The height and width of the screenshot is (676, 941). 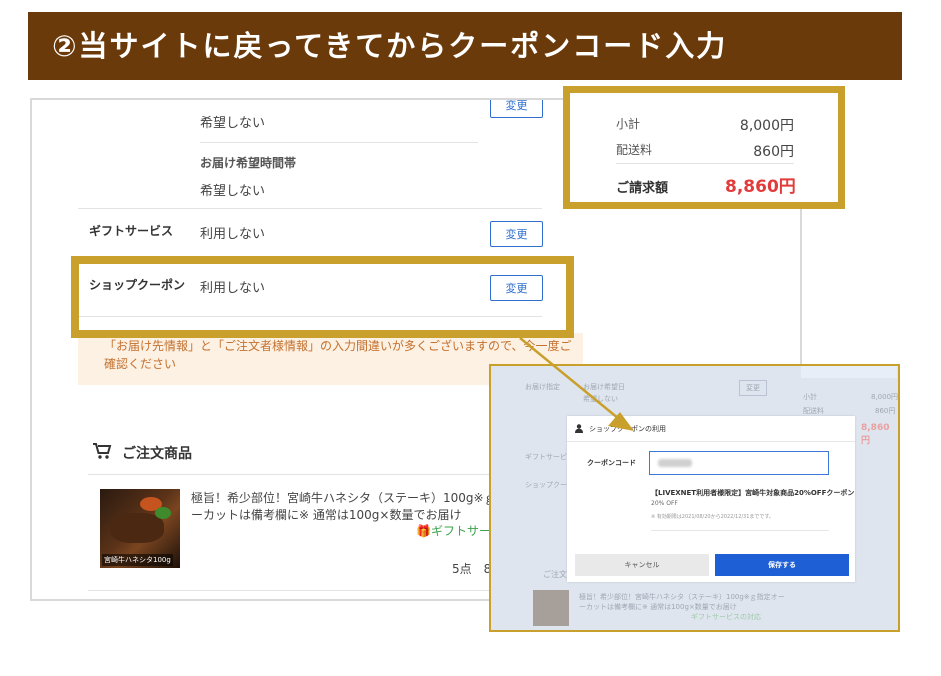 I want to click on coupon-period: ※ 有効期限は2021/08/20から2022/12/31までです。, so click(x=712, y=517).